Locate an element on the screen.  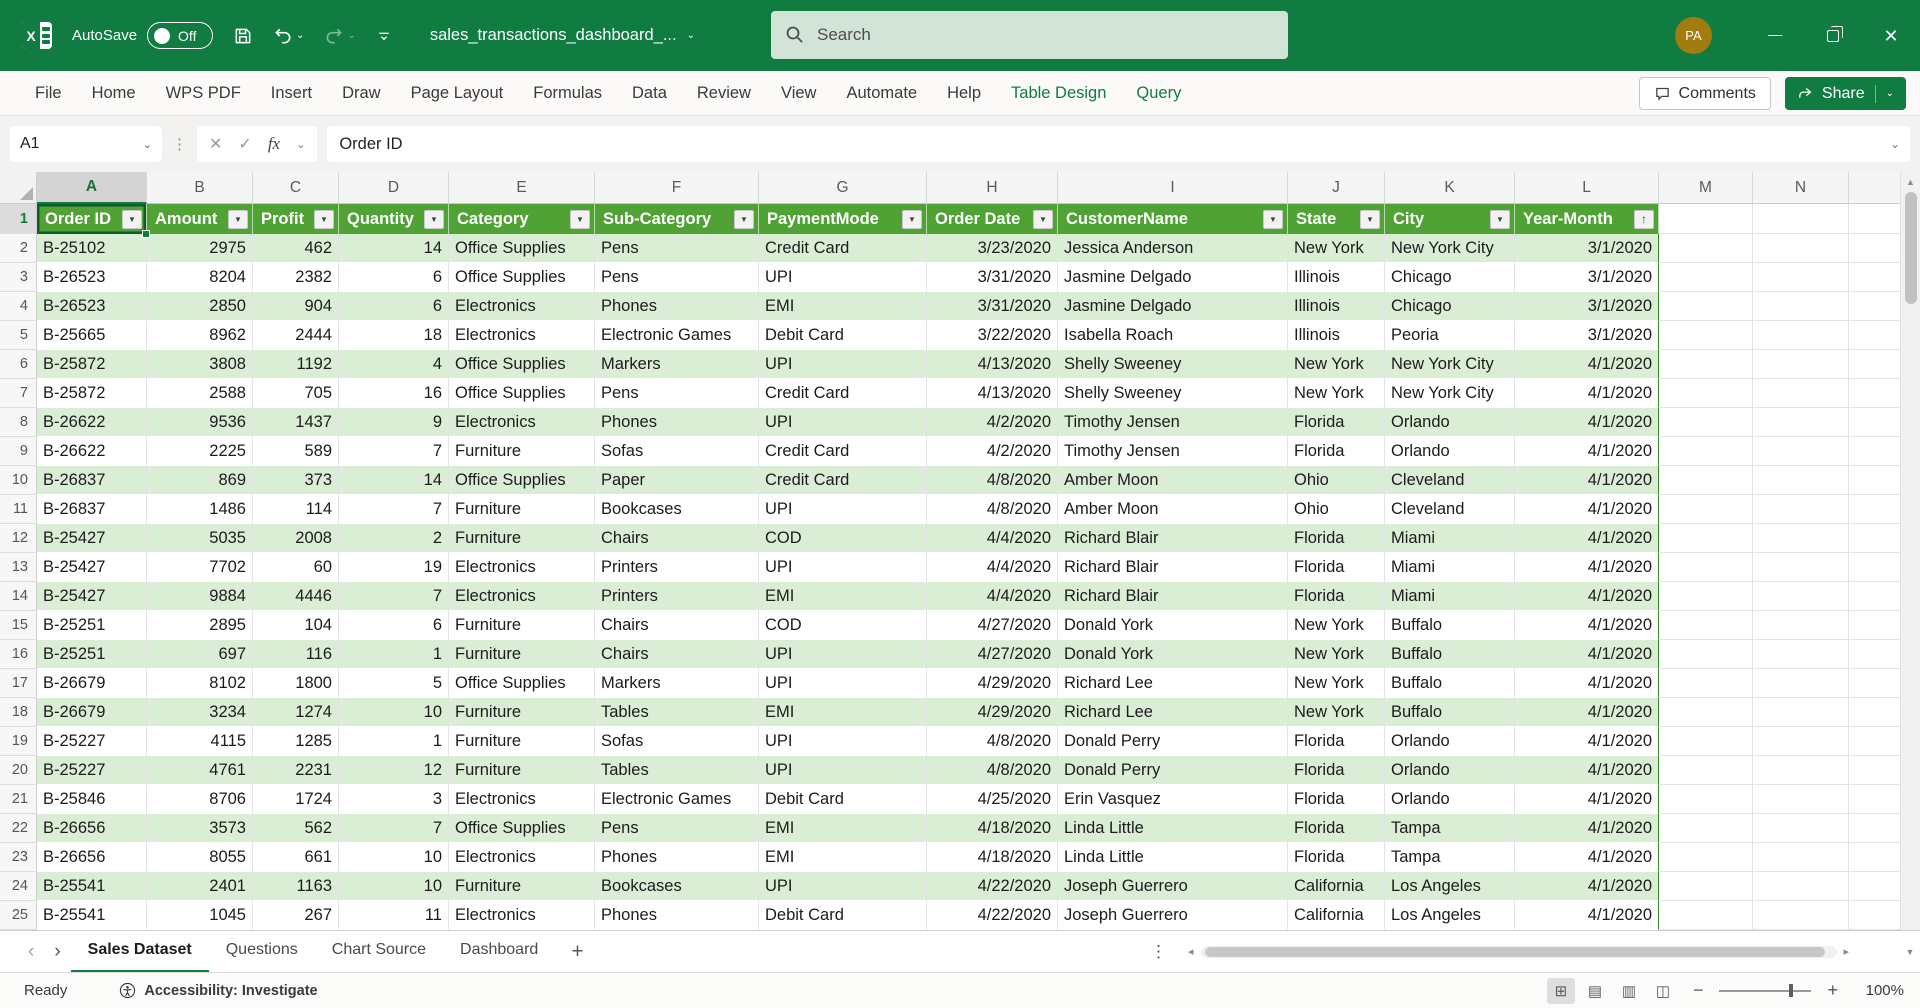
row-header-19: 19 is located at coordinates (18, 741).